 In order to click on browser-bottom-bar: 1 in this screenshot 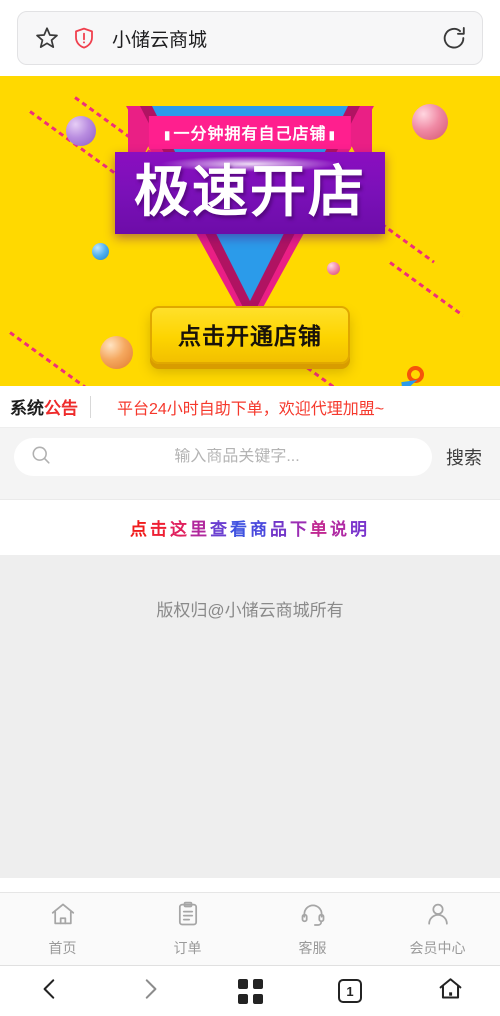, I will do `click(250, 991)`.